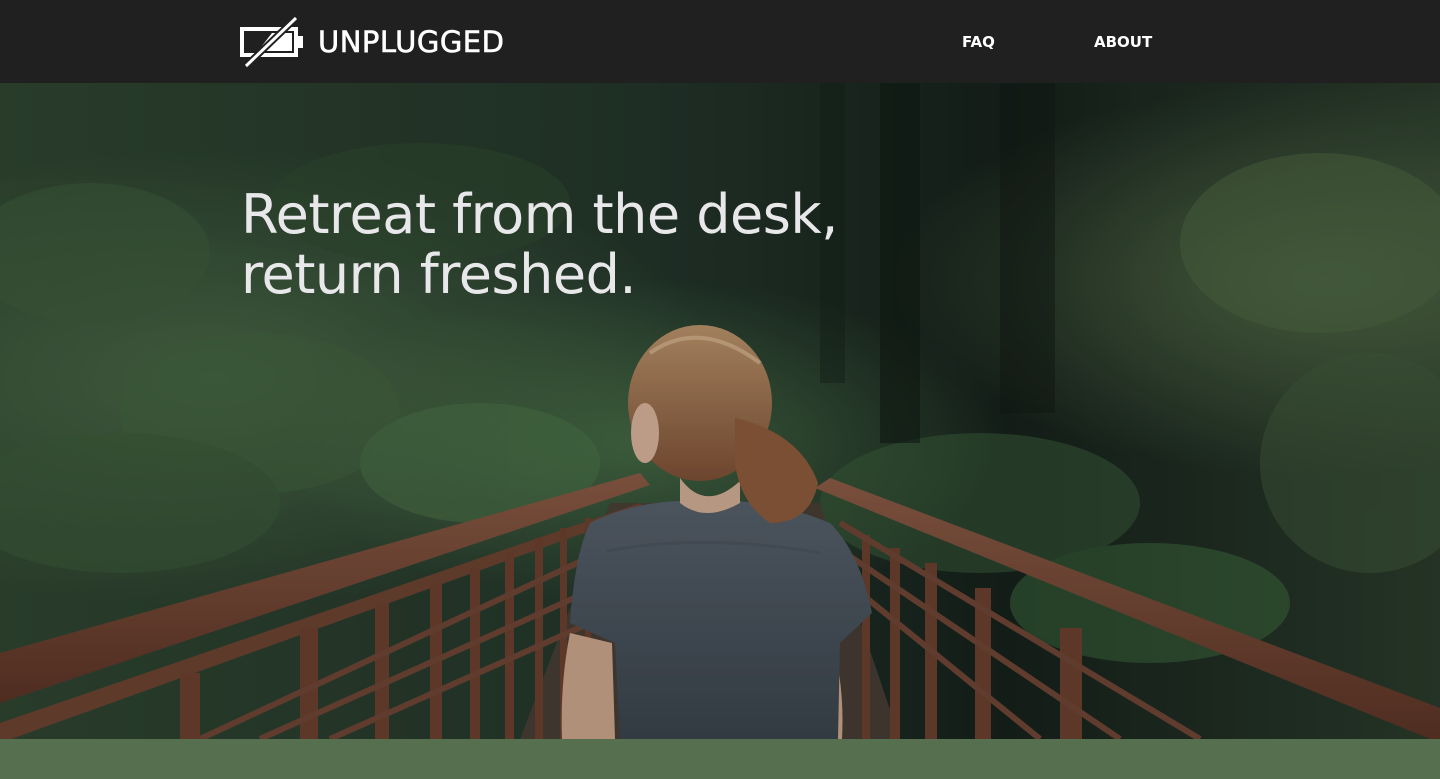  What do you see at coordinates (978, 42) in the screenshot?
I see `nav-faq-link: FAQ` at bounding box center [978, 42].